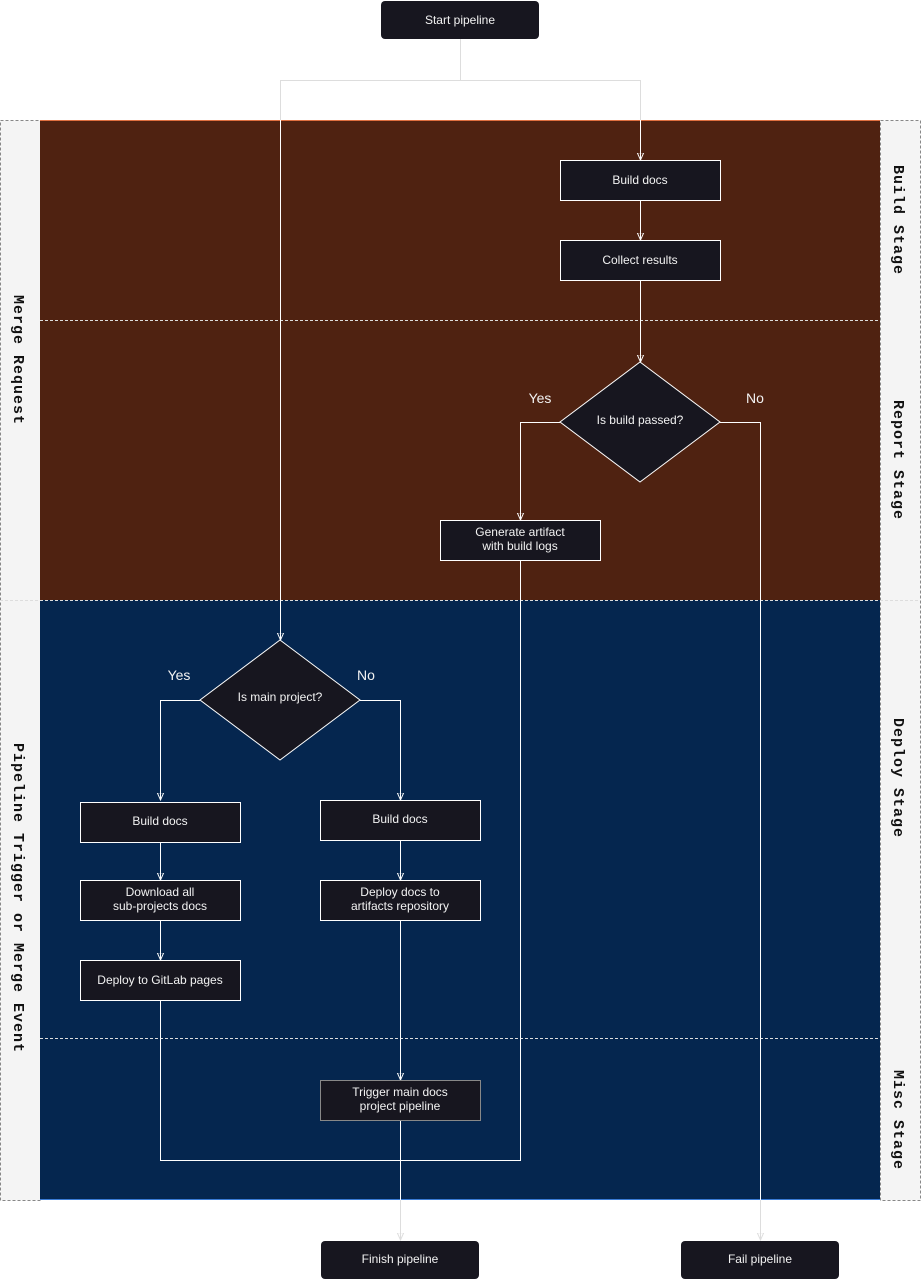 Image resolution: width=922 pixels, height=1281 pixels. I want to click on node-build-docs: Build docs, so click(640, 180).